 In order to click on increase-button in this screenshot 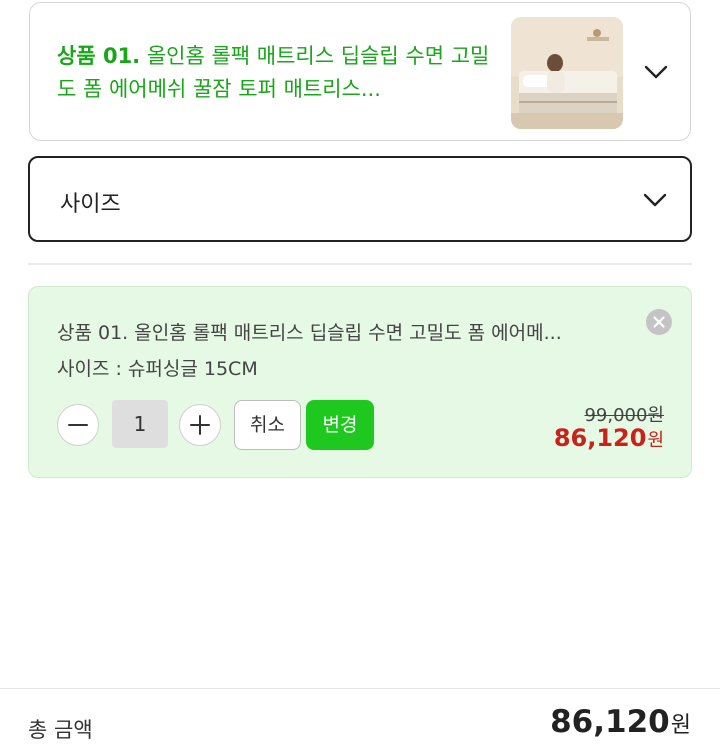, I will do `click(200, 425)`.